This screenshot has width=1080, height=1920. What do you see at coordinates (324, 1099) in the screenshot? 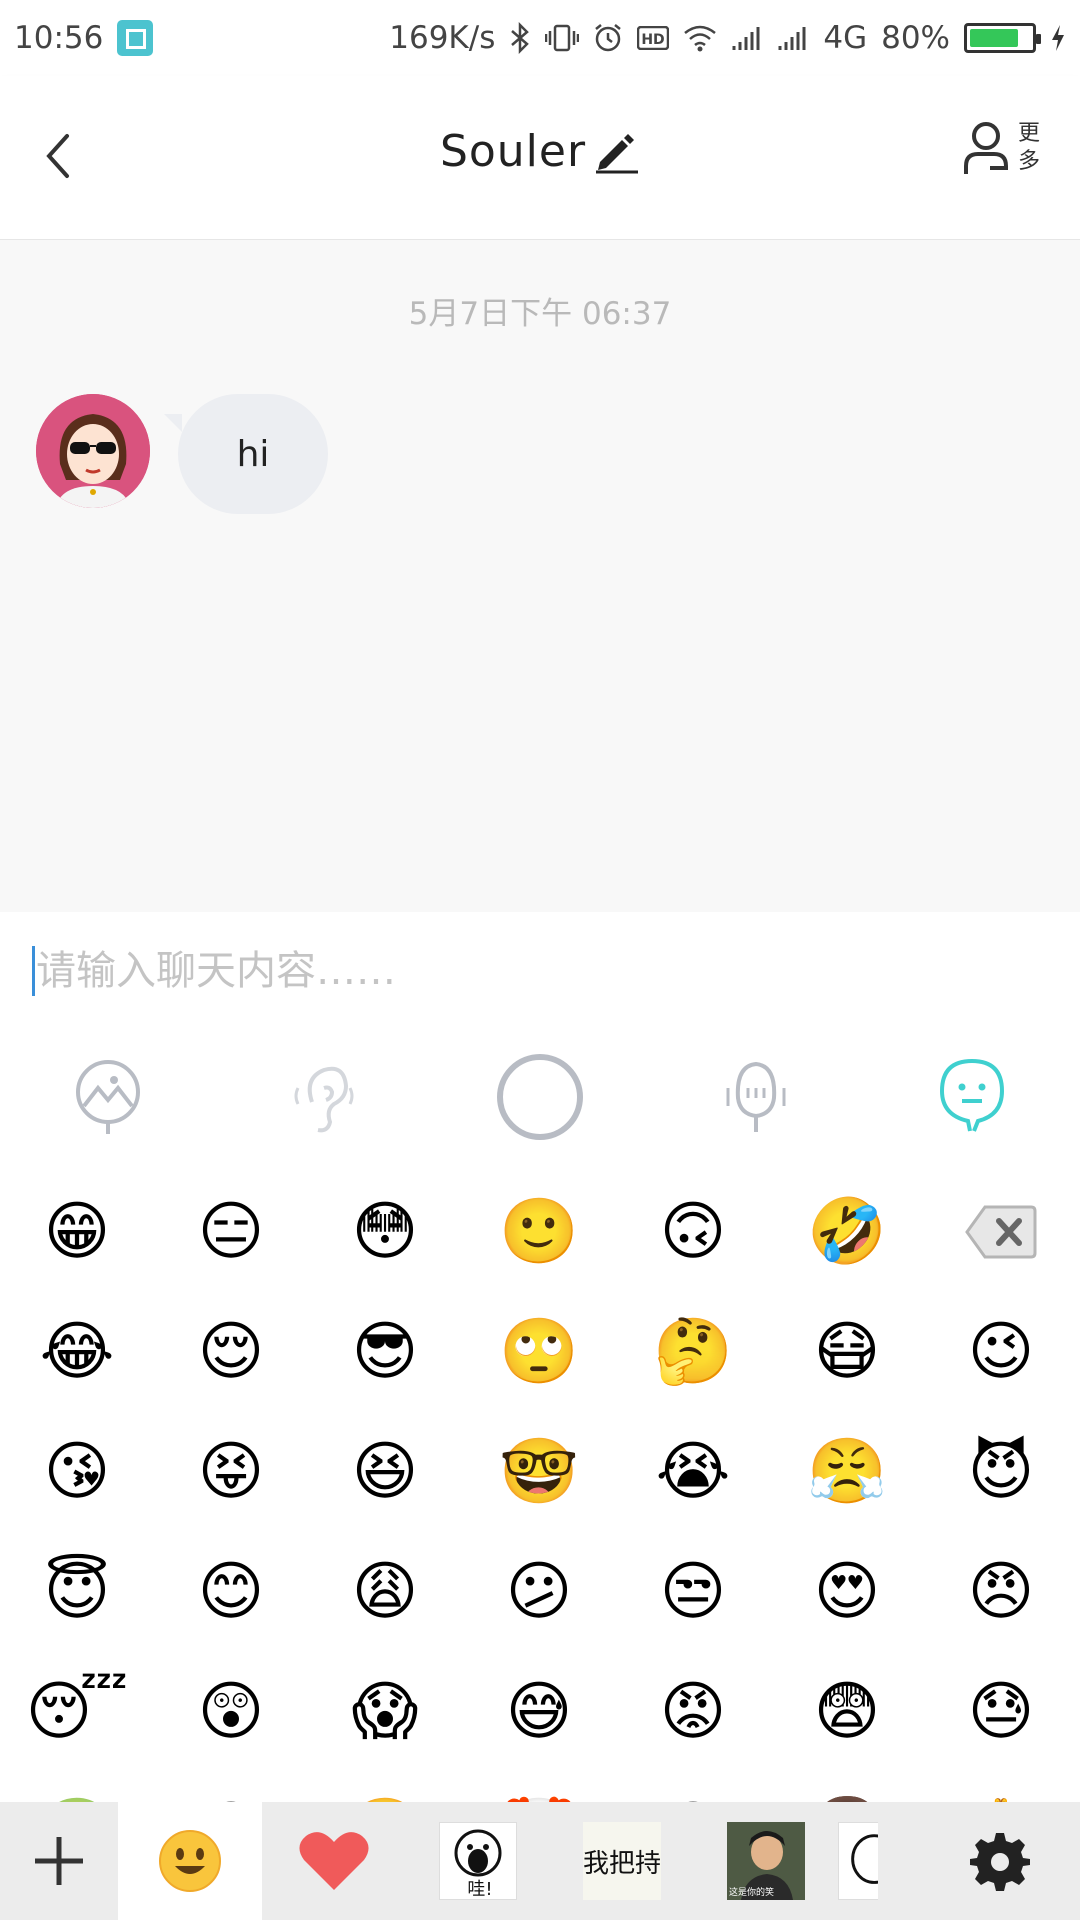
I see `ear-icon` at bounding box center [324, 1099].